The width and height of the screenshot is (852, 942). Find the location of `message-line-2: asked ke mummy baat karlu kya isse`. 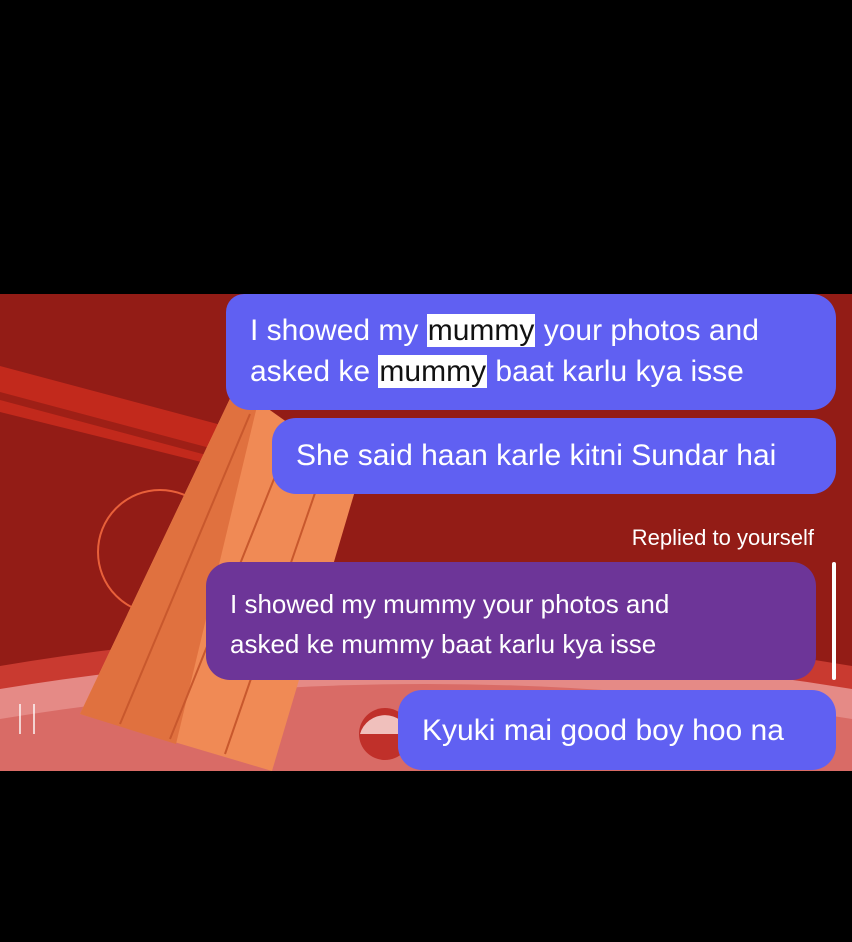

message-line-2: asked ke mummy baat karlu kya isse is located at coordinates (497, 371).